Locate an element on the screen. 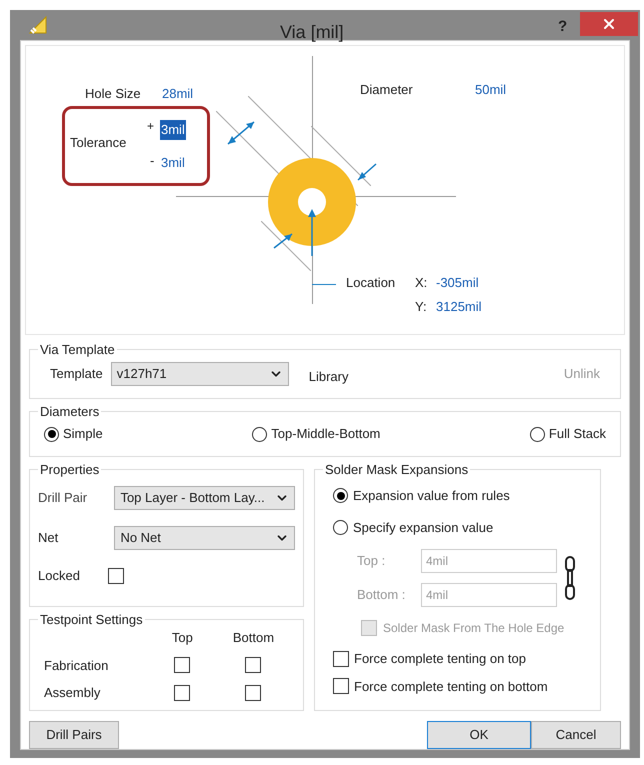  dropdown: No Net is located at coordinates (204, 538).